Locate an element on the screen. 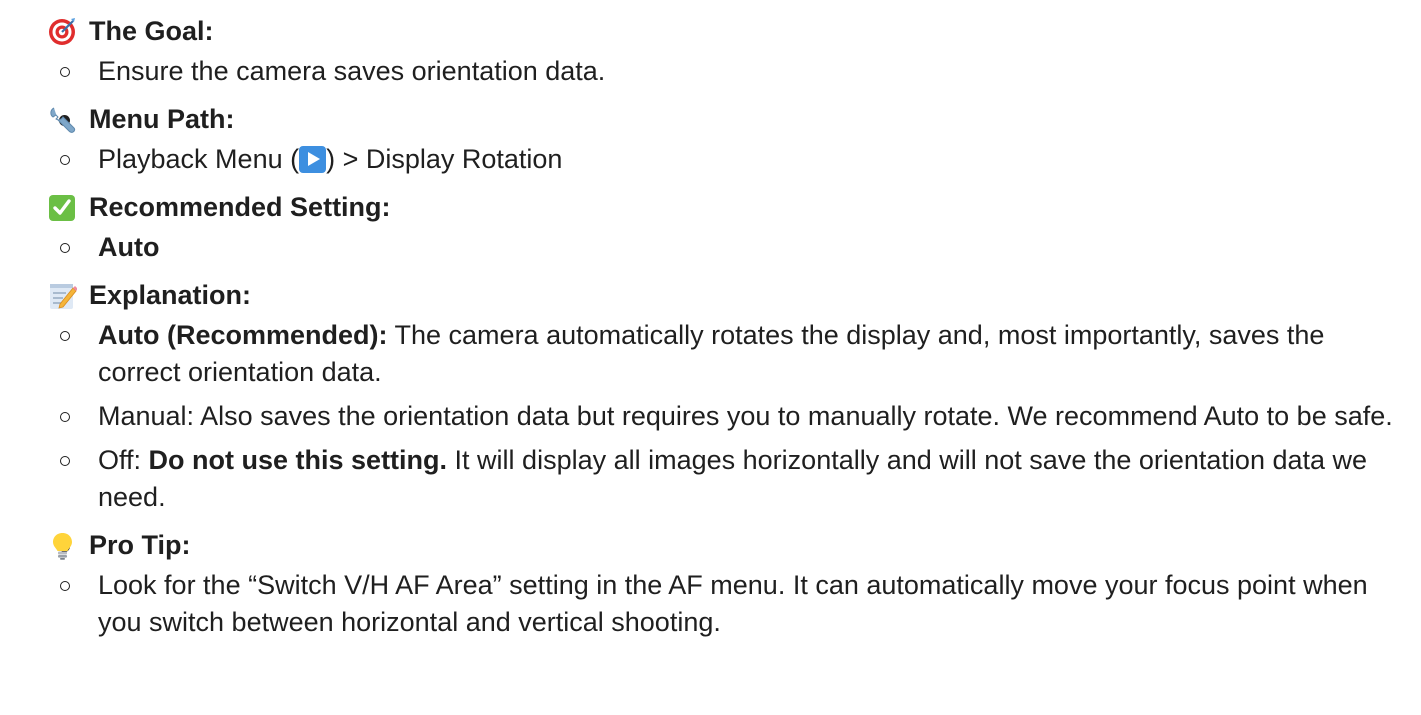 Image resolution: width=1421 pixels, height=715 pixels. direct-hit-target-icon is located at coordinates (62, 31).